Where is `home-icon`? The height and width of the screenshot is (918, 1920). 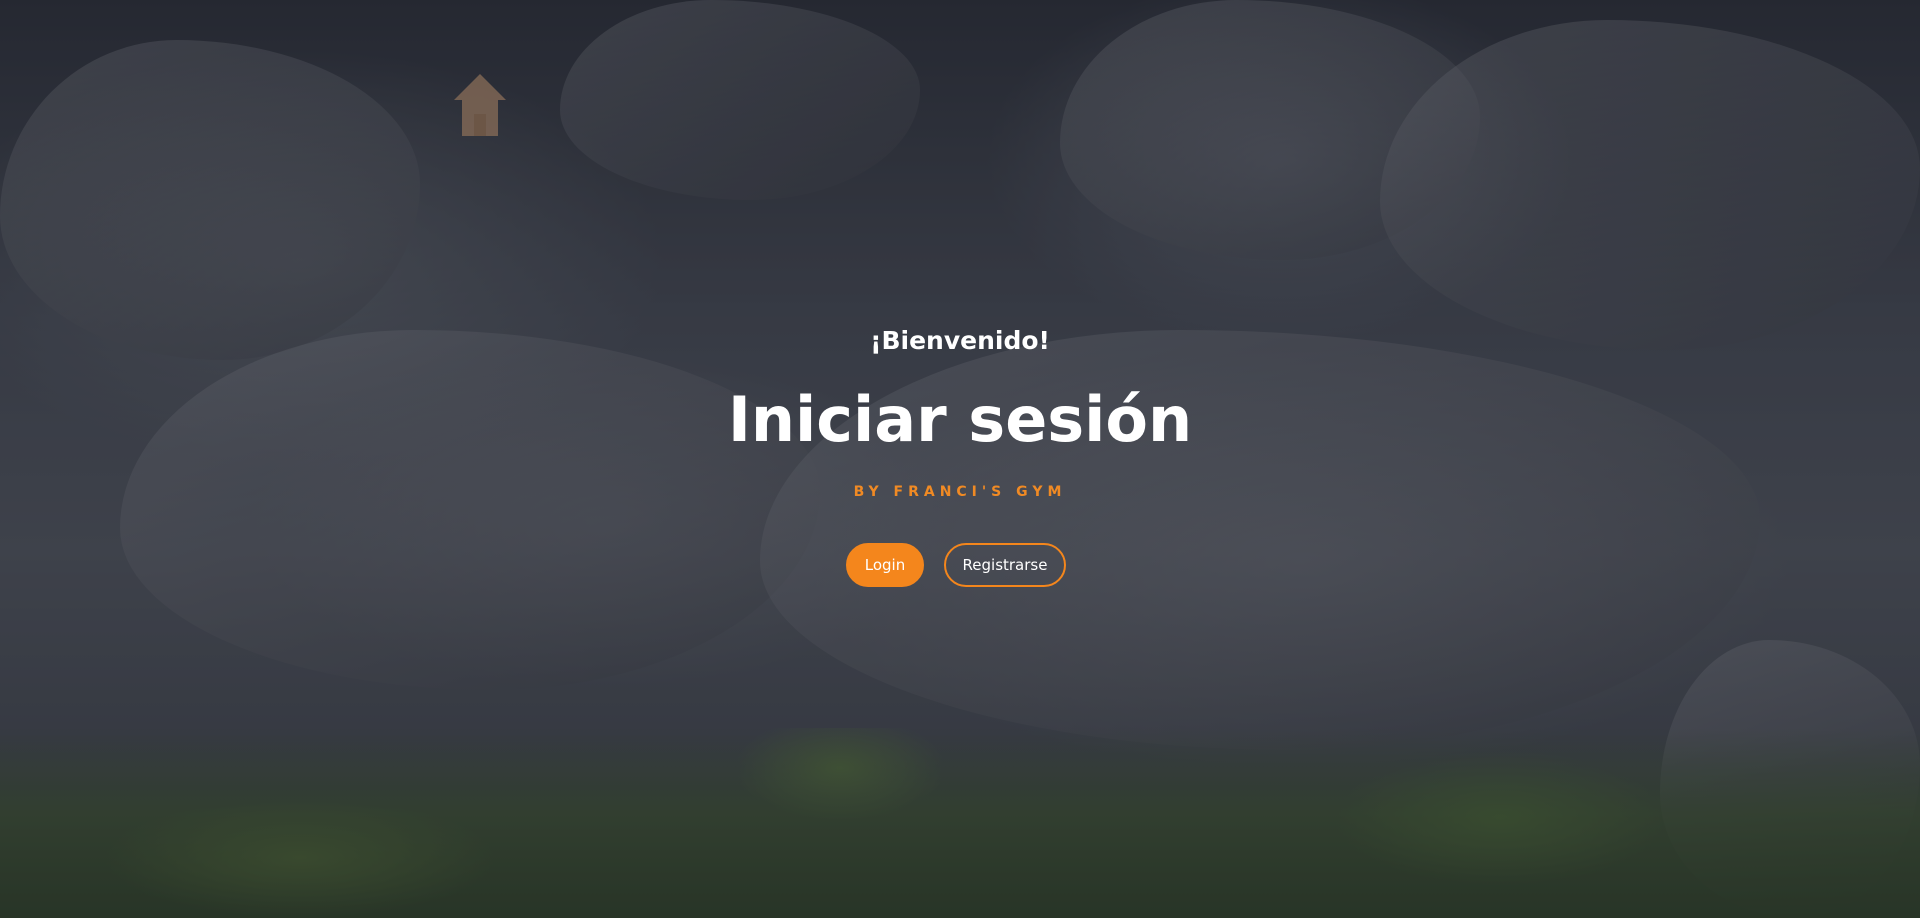
home-icon is located at coordinates (480, 105).